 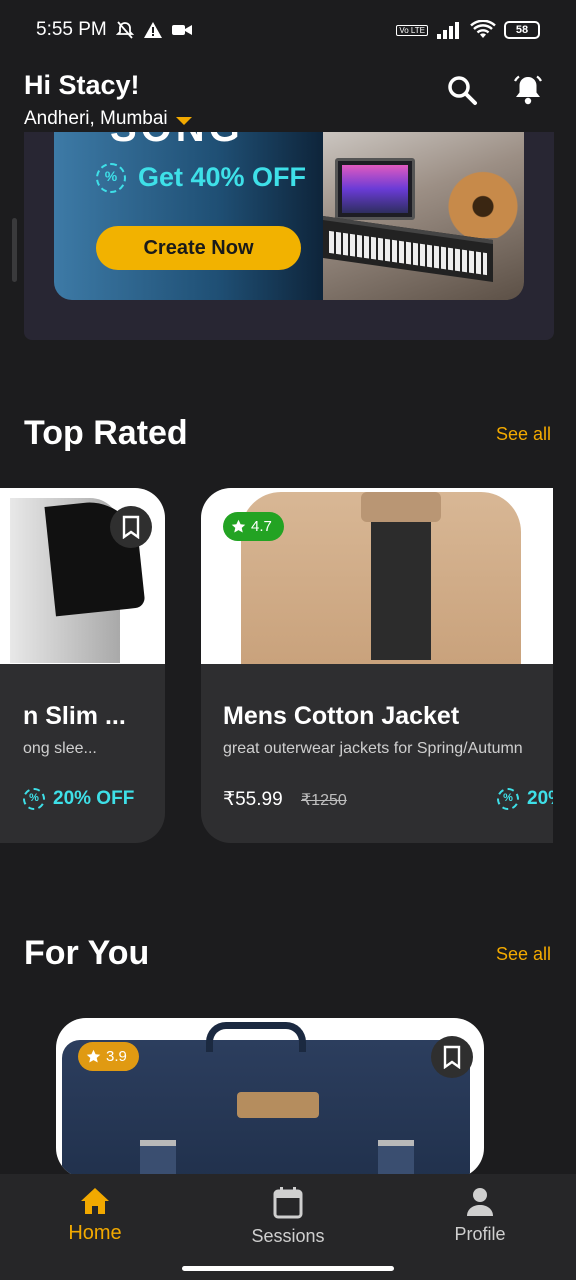 I want to click on greeting-title: Hi Stacy!, so click(x=82, y=85).